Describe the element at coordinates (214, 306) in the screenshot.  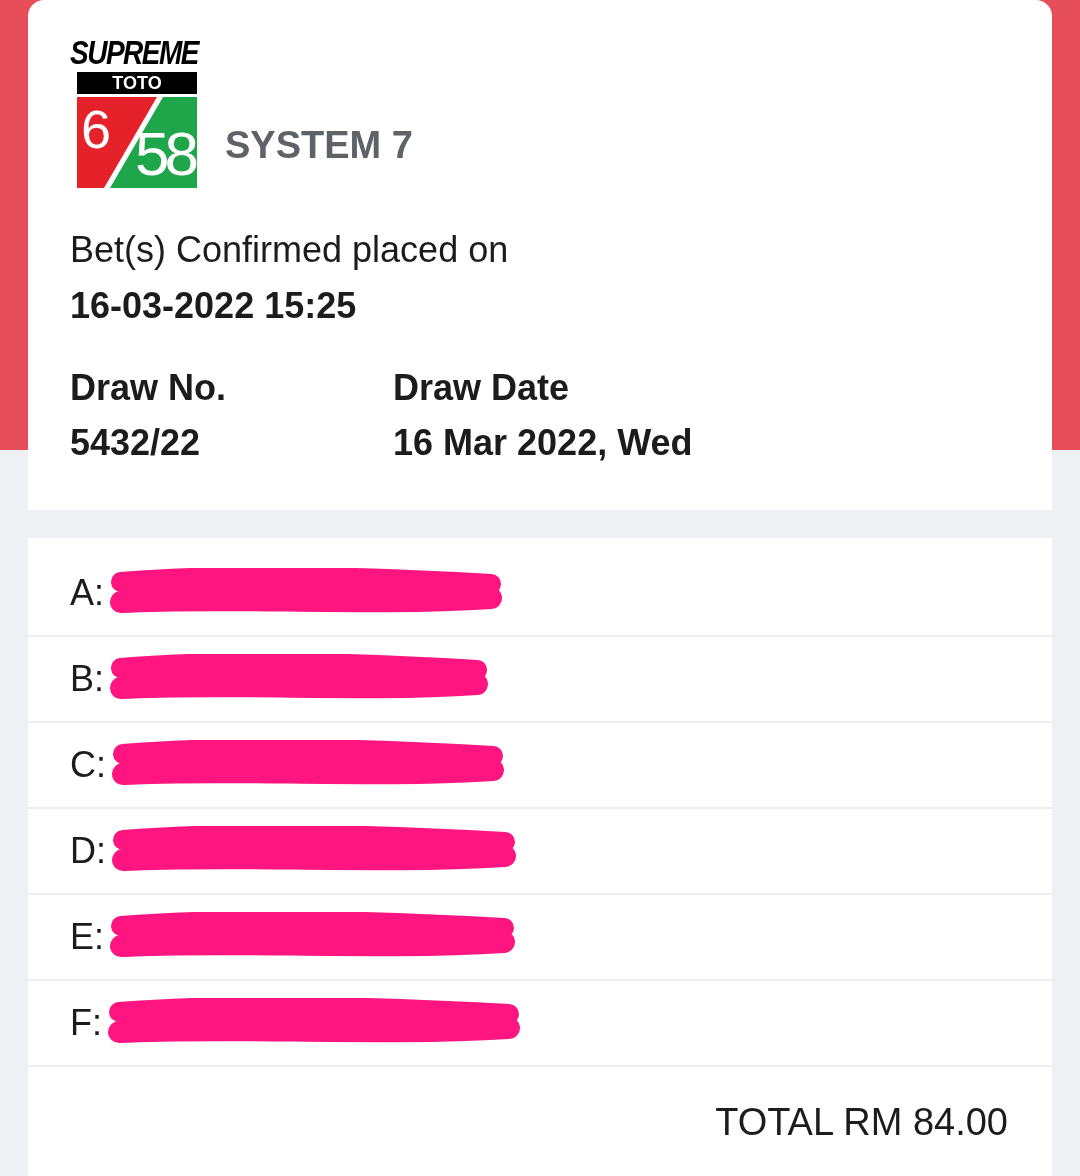
I see `placed-timestamp: 16-03-2022 15:25` at that location.